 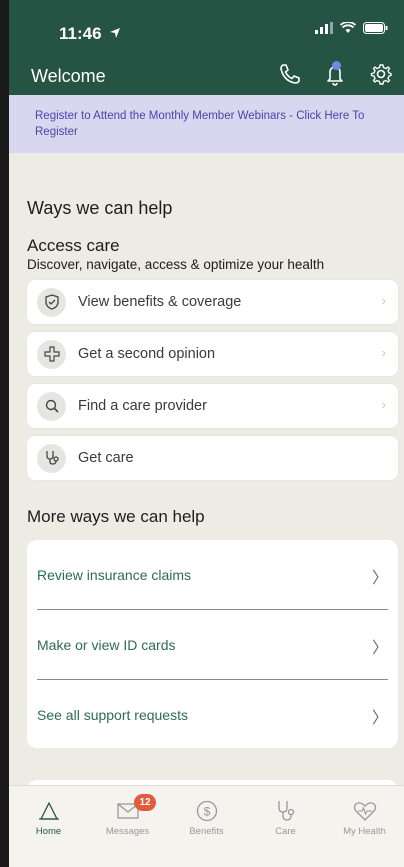 What do you see at coordinates (51, 406) in the screenshot?
I see `search-icon` at bounding box center [51, 406].